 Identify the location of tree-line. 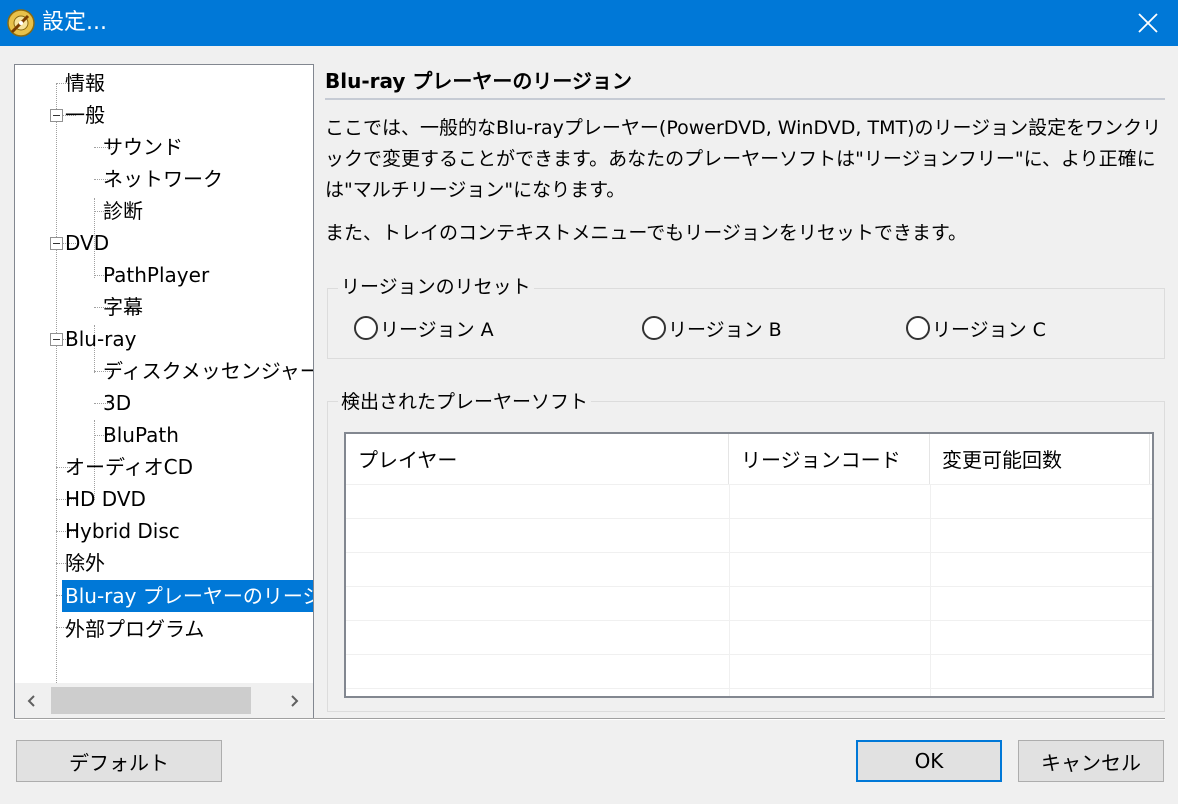
(56, 389).